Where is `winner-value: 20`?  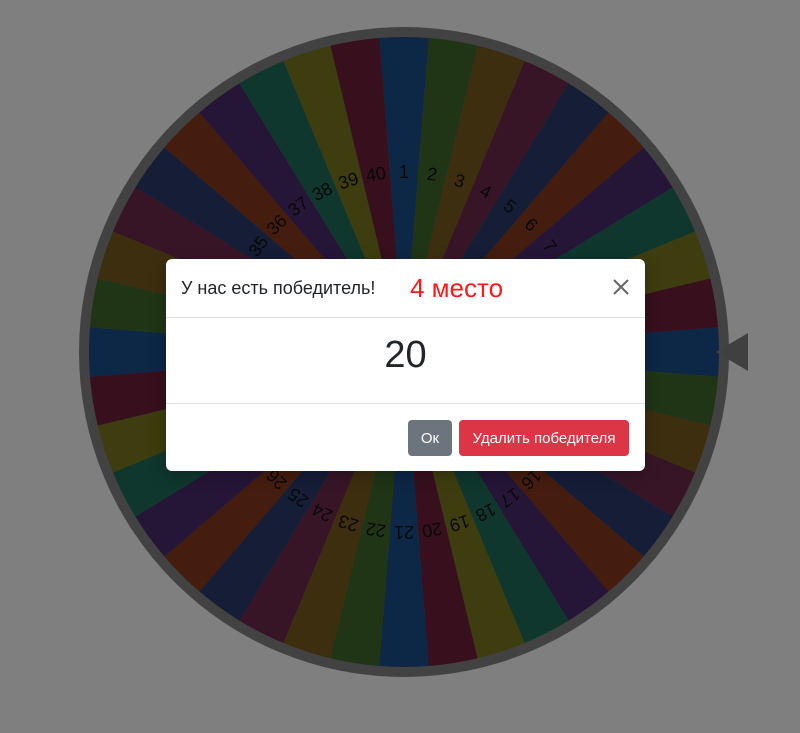
winner-value: 20 is located at coordinates (405, 355).